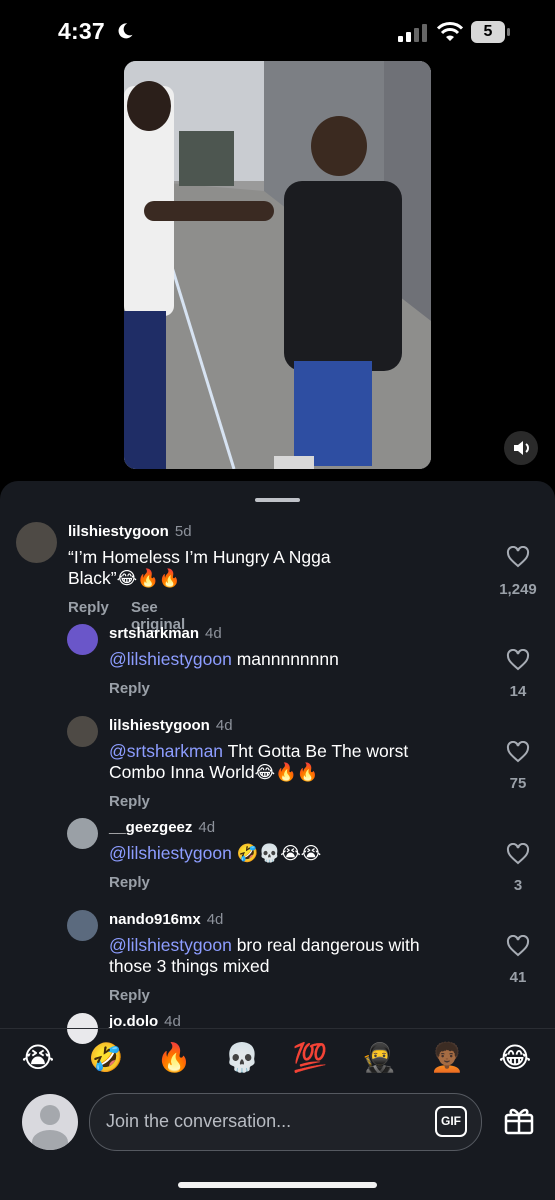 The width and height of the screenshot is (555, 1200). What do you see at coordinates (106, 1058) in the screenshot?
I see `emoji-button: 🤣` at bounding box center [106, 1058].